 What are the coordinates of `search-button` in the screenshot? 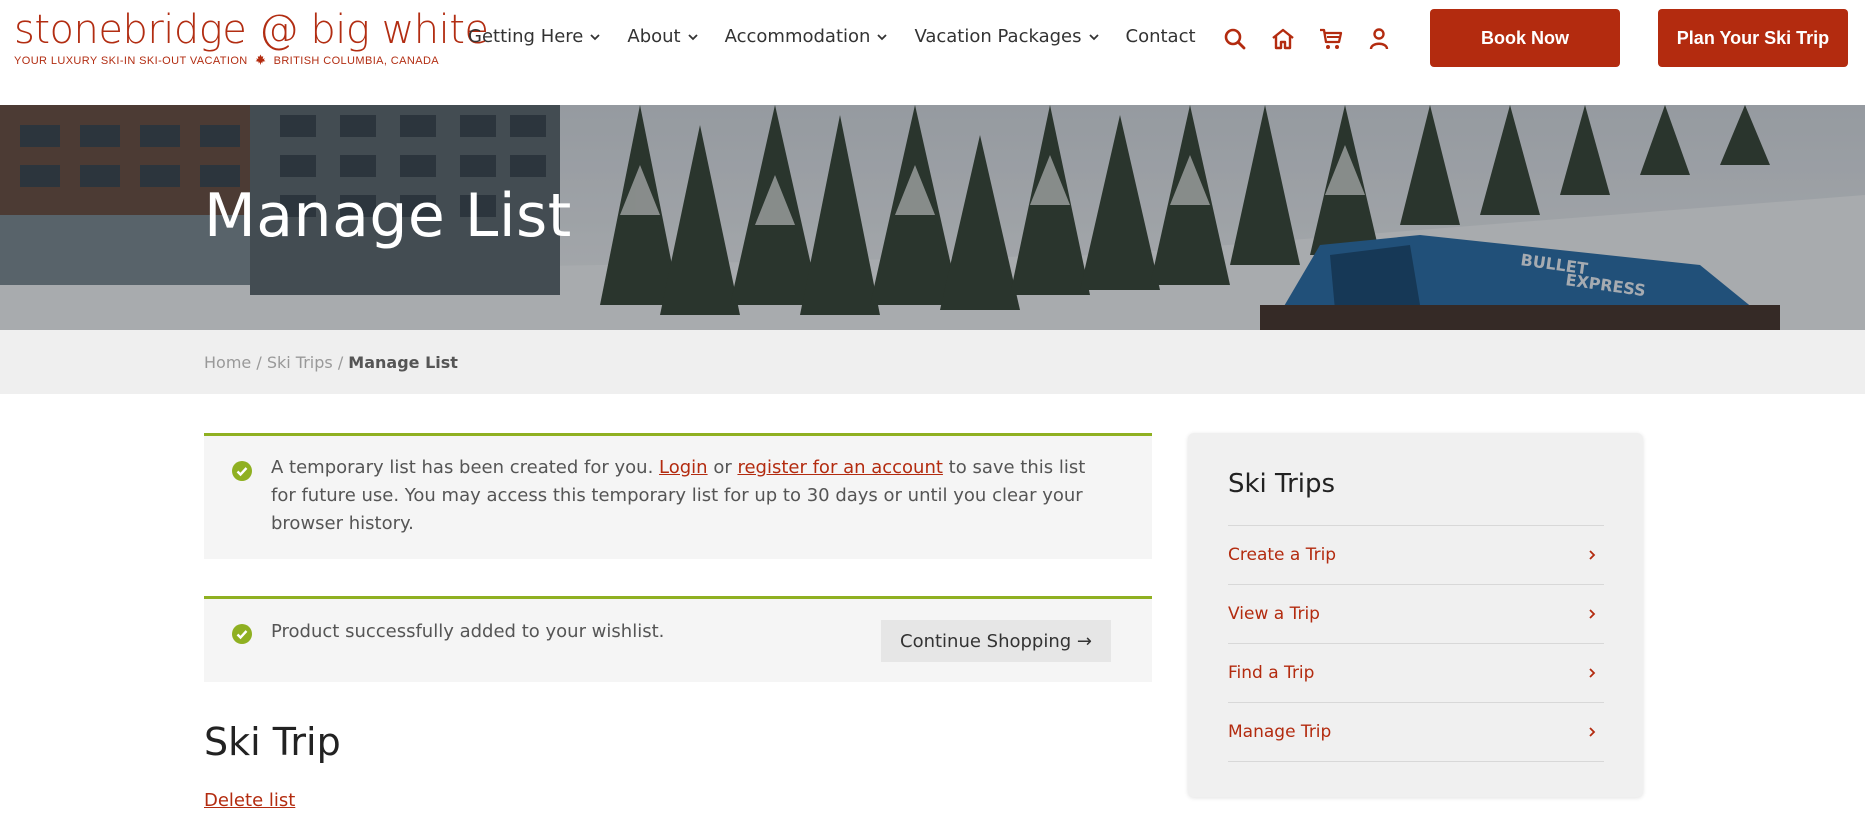 It's located at (1235, 39).